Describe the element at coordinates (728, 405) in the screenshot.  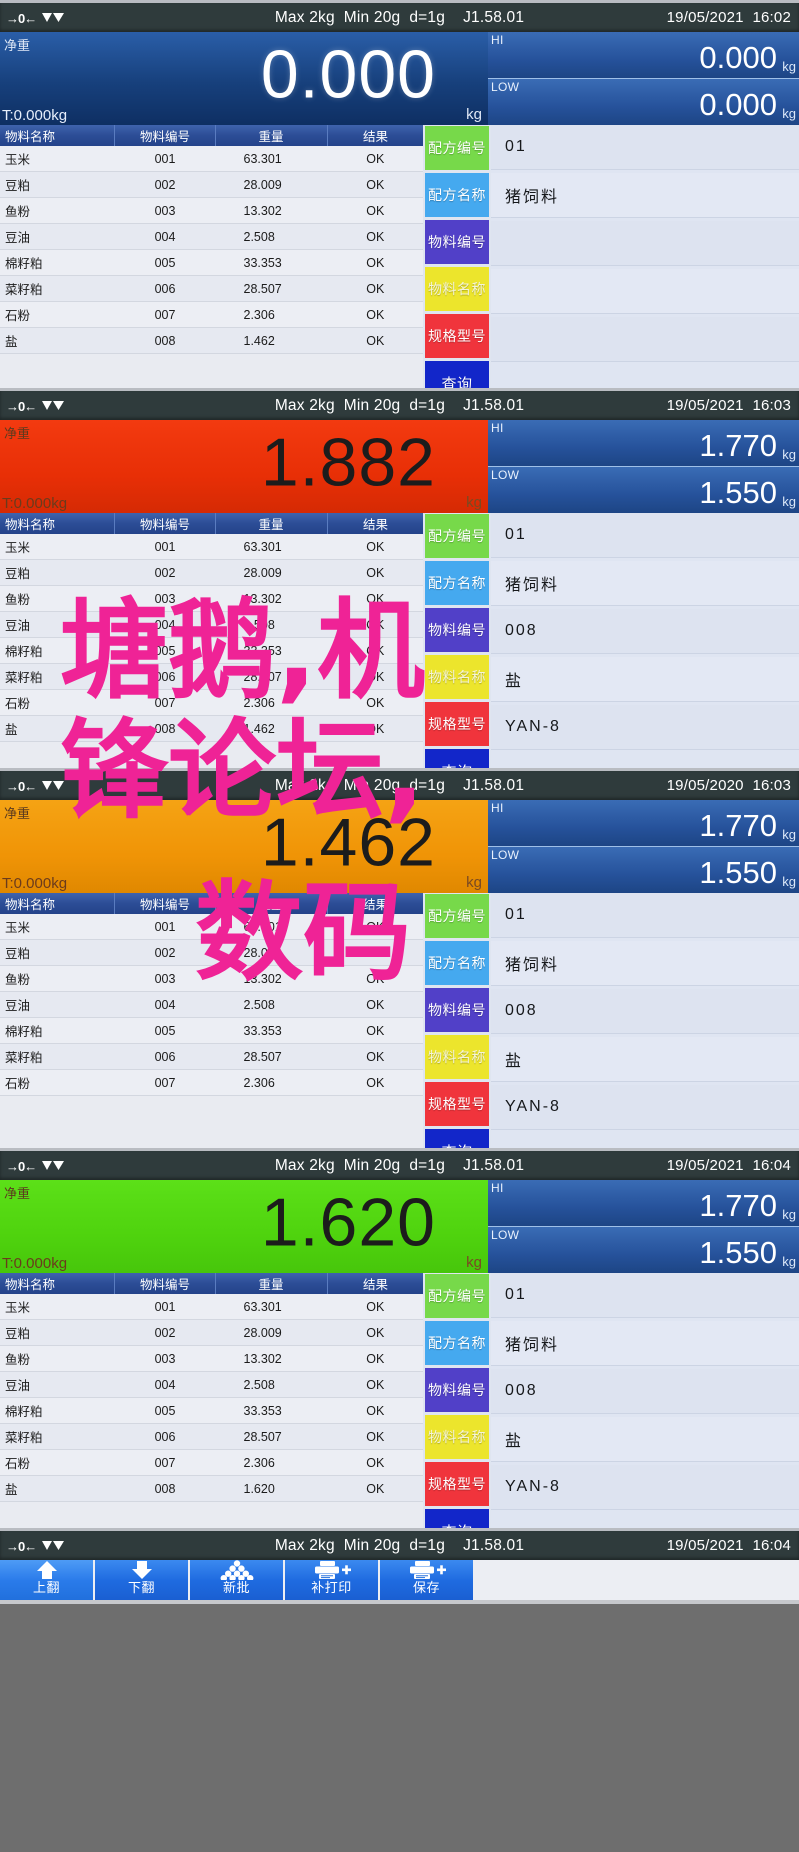
I see `datetime-text: 19/05/2021 16:03` at that location.